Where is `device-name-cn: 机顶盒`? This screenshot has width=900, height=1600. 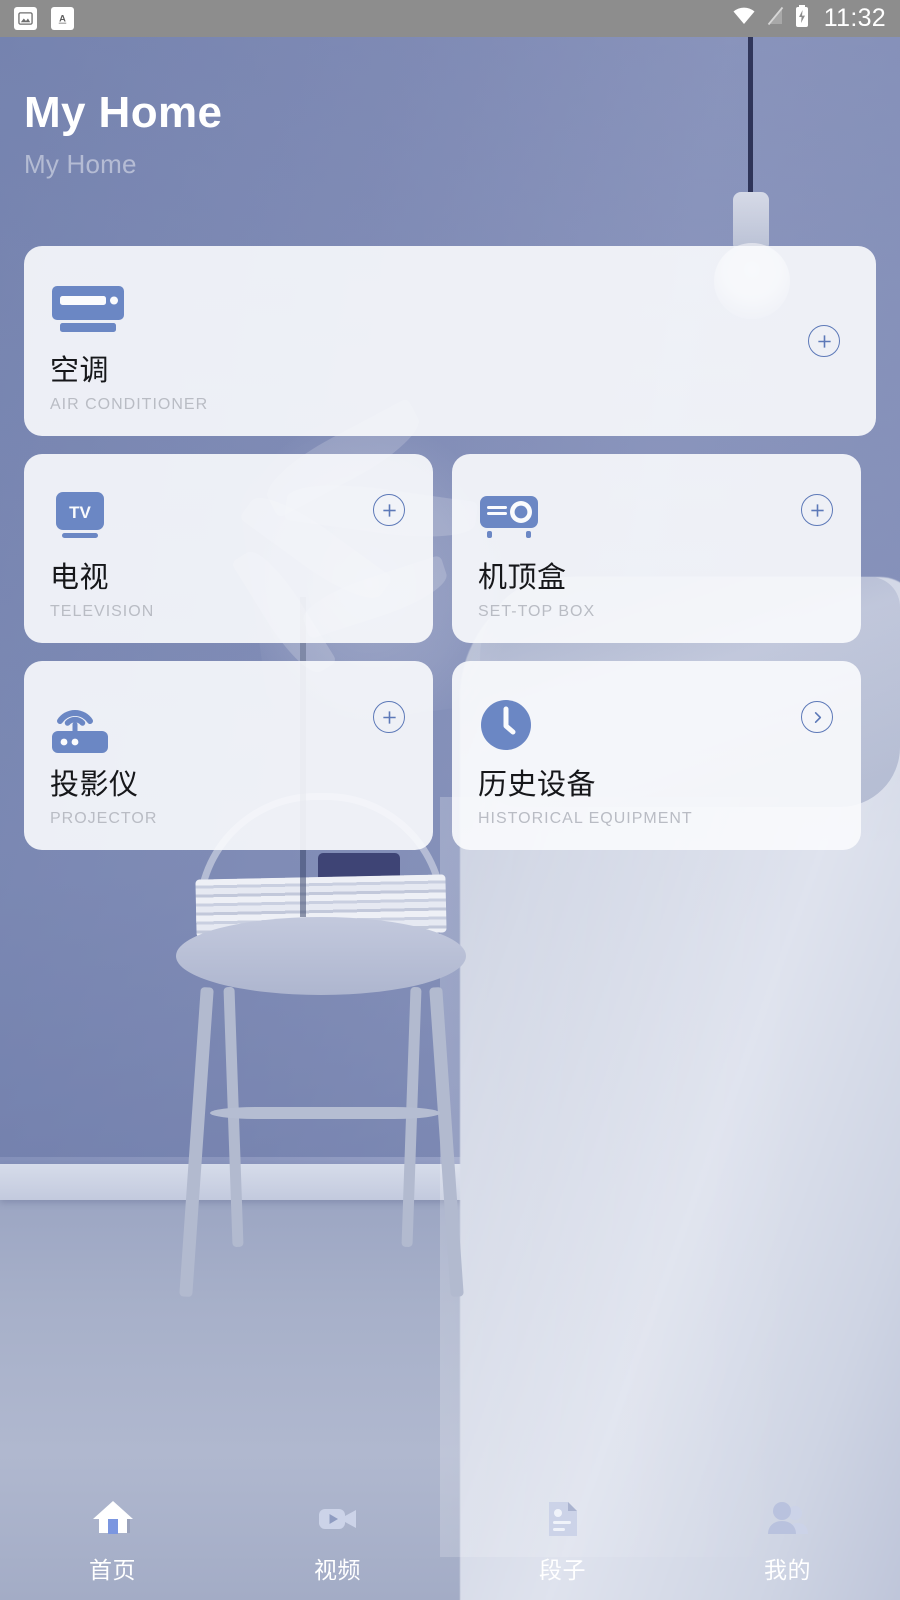 device-name-cn: 机顶盒 is located at coordinates (522, 578).